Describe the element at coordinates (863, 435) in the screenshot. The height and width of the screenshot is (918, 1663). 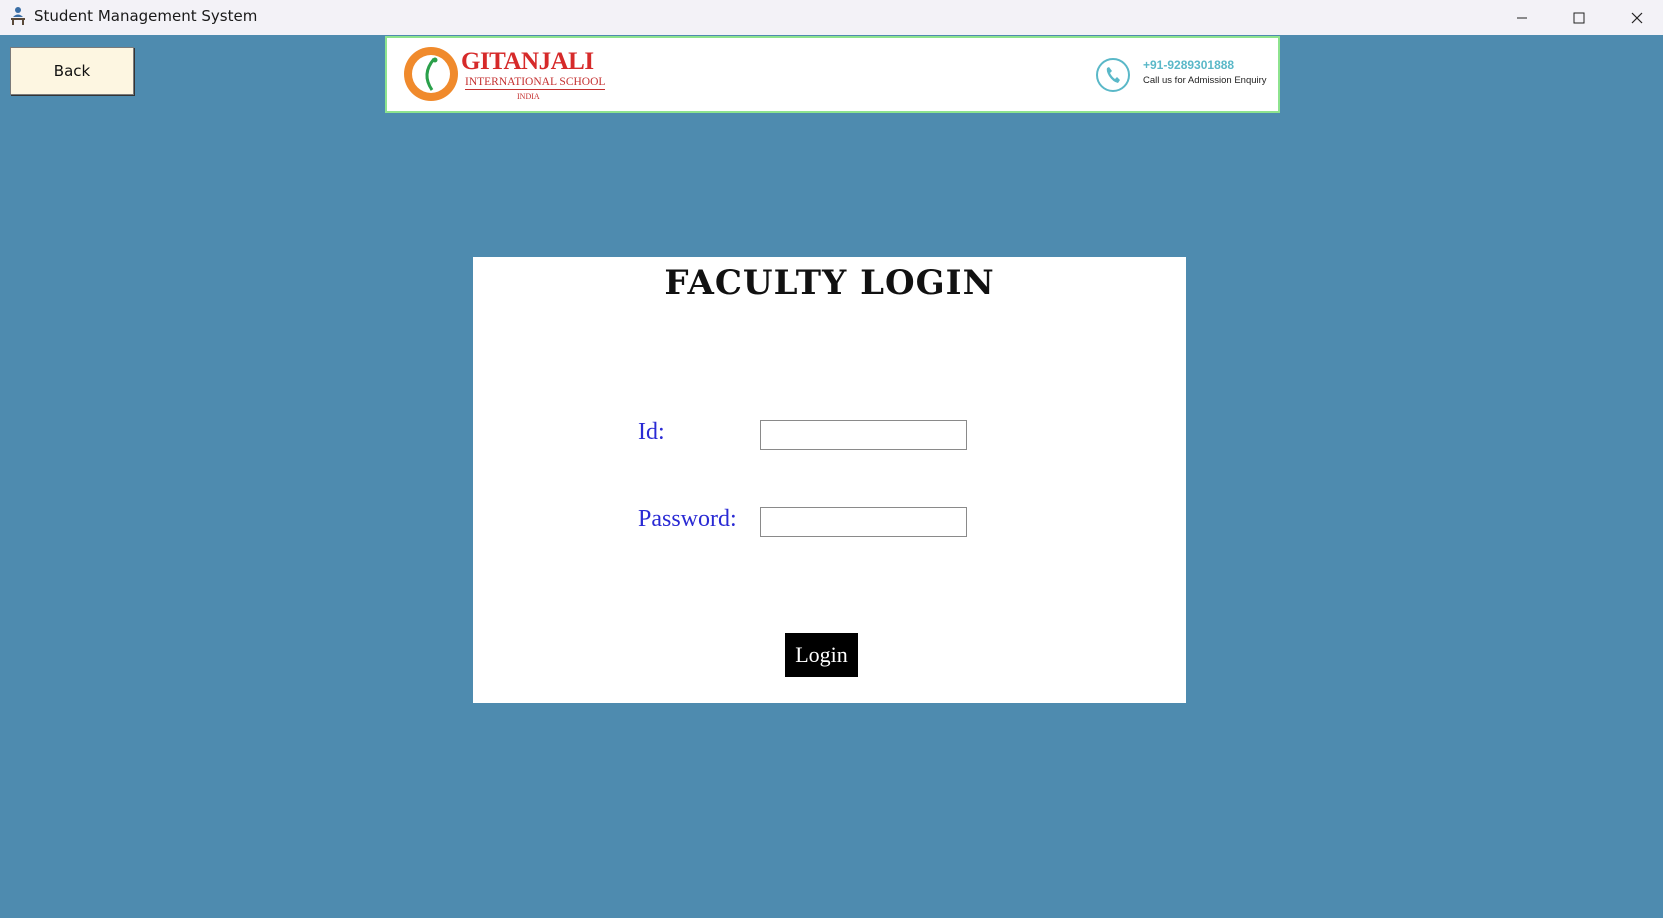
I see `id-input` at that location.